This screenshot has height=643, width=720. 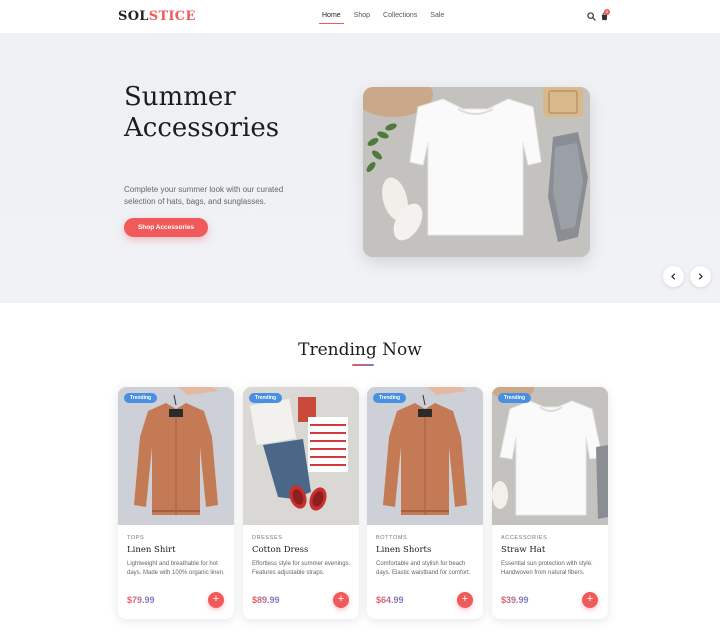 What do you see at coordinates (141, 600) in the screenshot?
I see `product-price: $79.99` at bounding box center [141, 600].